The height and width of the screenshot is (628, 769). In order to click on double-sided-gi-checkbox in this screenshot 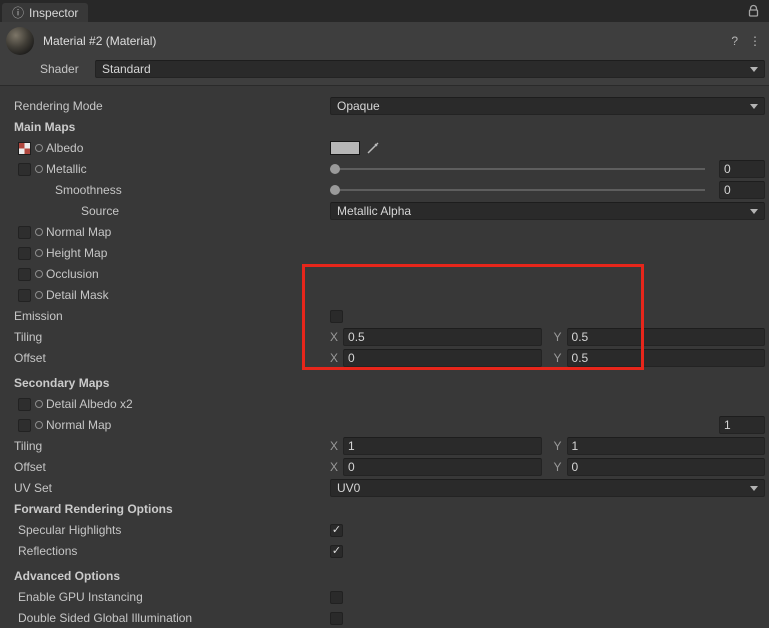, I will do `click(336, 618)`.